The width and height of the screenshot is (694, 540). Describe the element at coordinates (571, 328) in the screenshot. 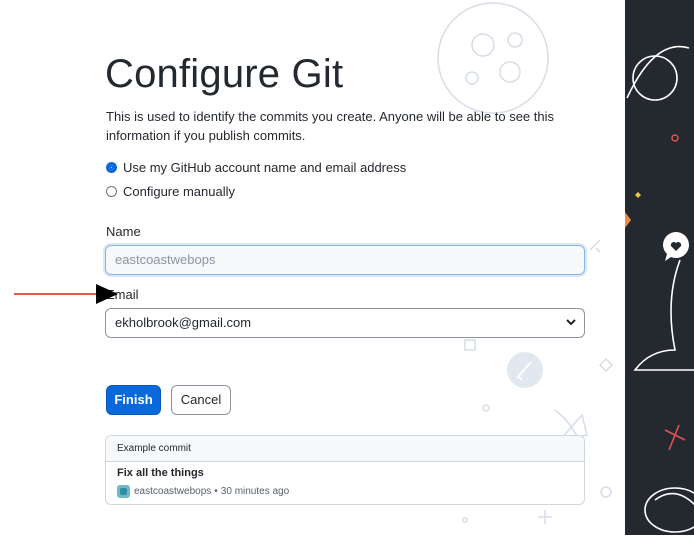

I see `chevron-down-icon` at that location.